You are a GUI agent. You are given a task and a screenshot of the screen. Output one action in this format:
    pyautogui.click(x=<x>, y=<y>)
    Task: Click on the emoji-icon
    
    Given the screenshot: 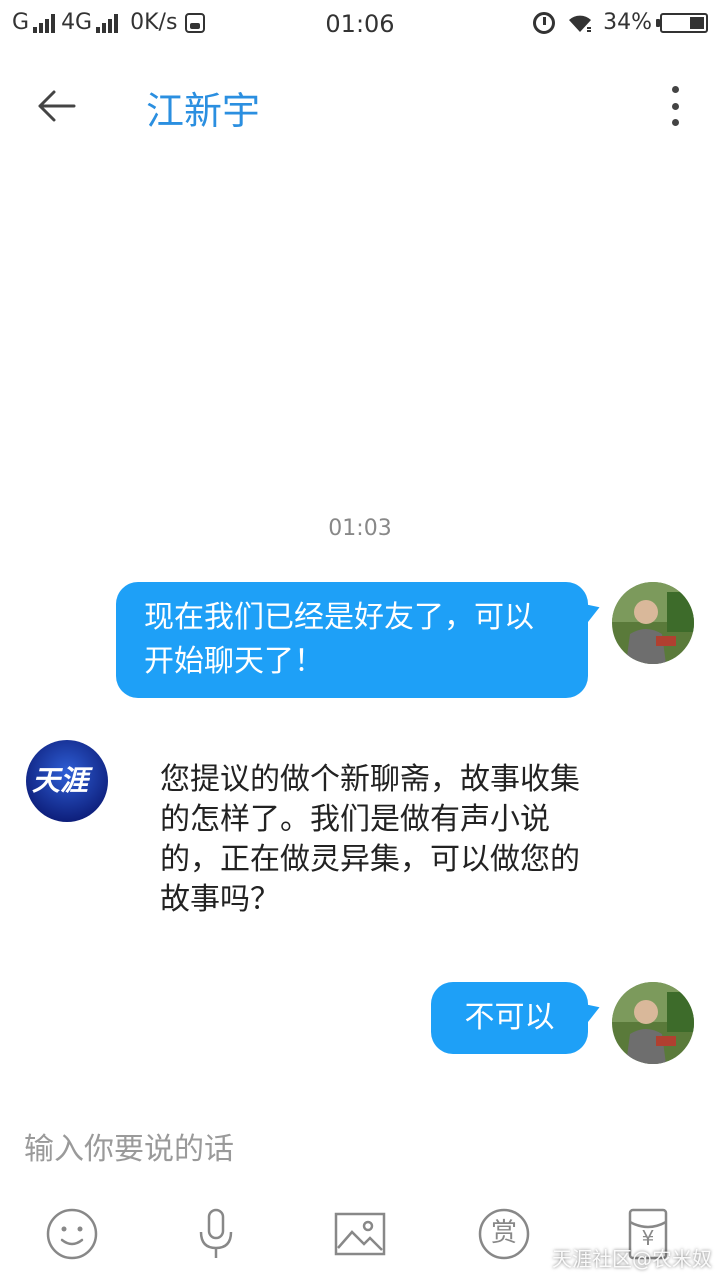 What is the action you would take?
    pyautogui.click(x=72, y=1234)
    